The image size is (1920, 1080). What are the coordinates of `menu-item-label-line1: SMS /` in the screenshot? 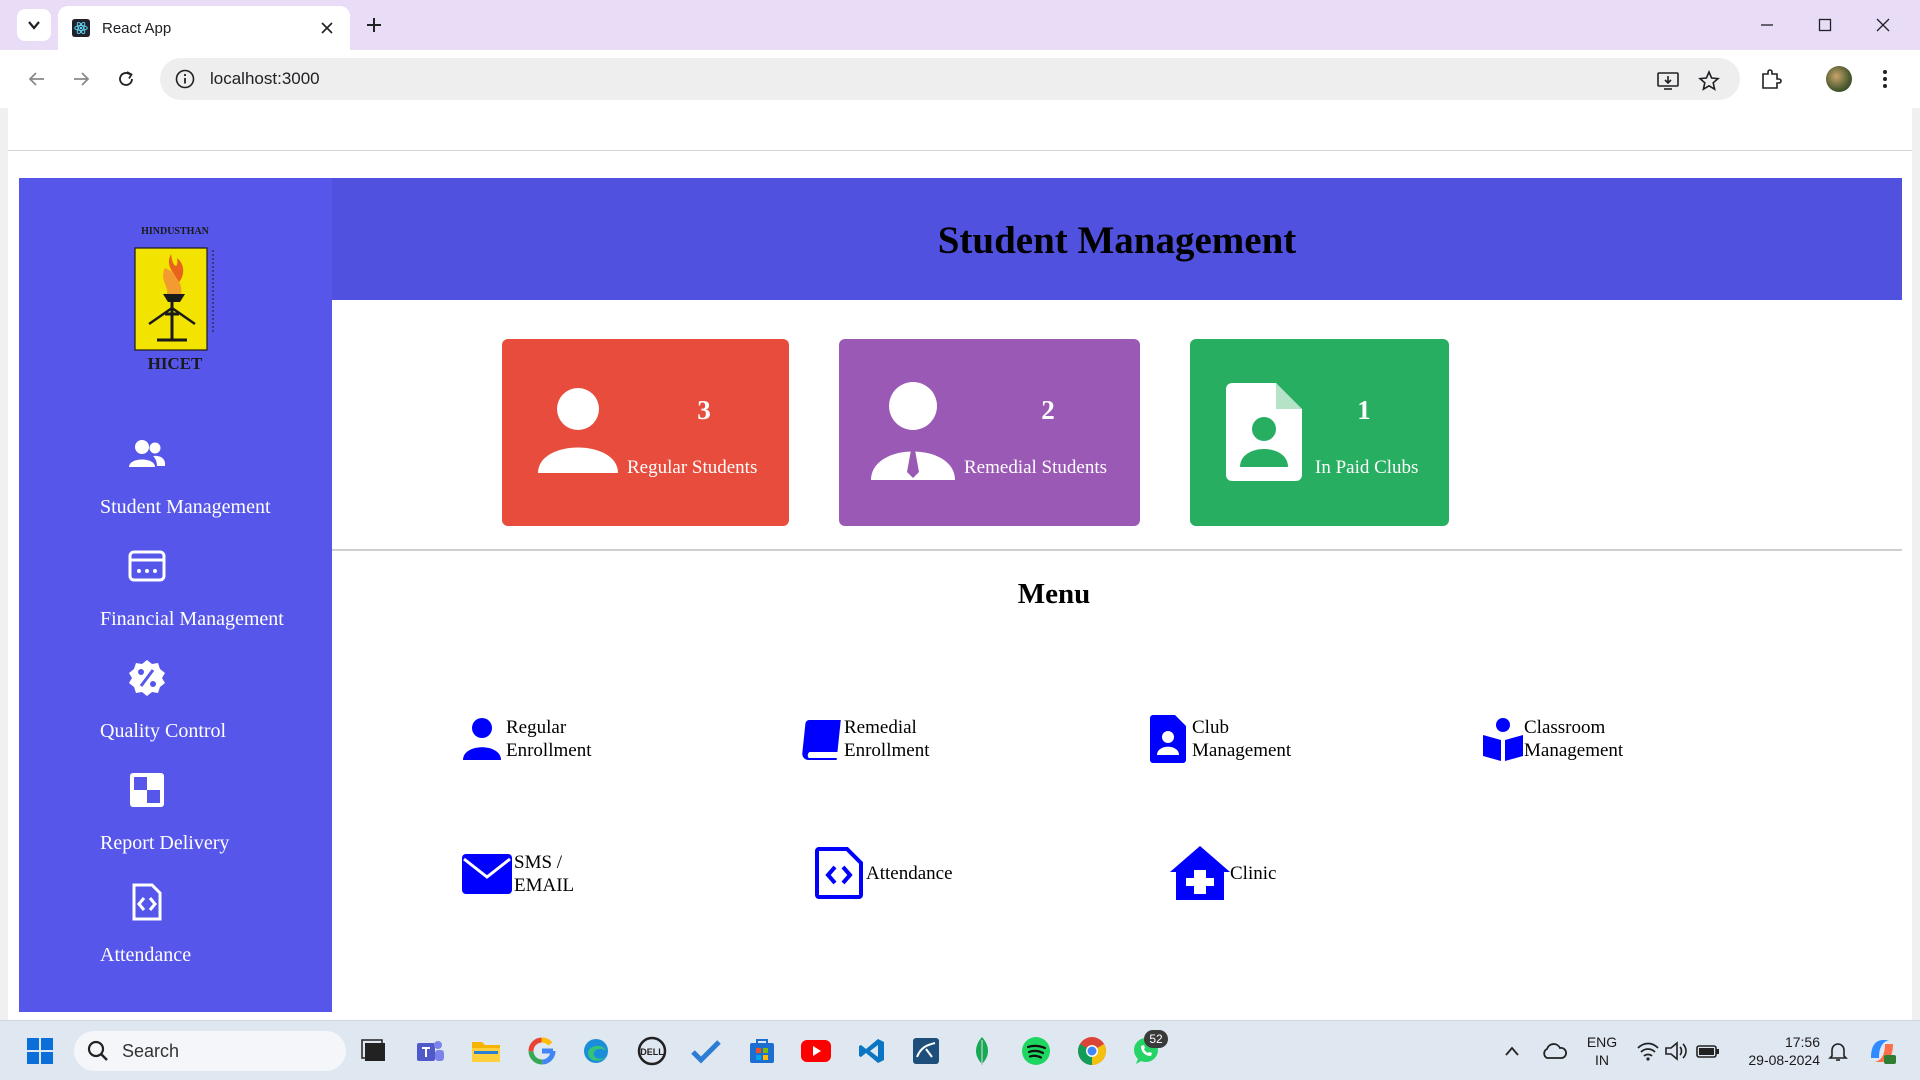 It's located at (538, 862).